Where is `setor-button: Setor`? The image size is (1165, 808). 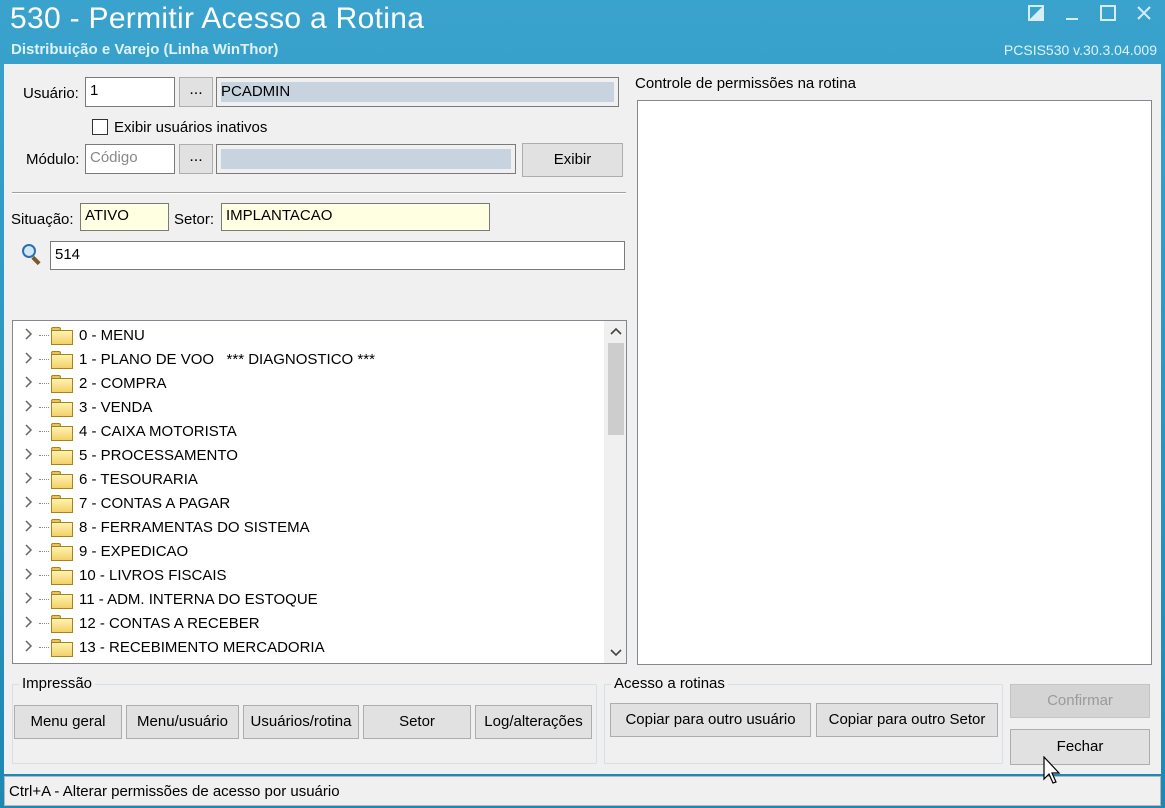
setor-button: Setor is located at coordinates (417, 722).